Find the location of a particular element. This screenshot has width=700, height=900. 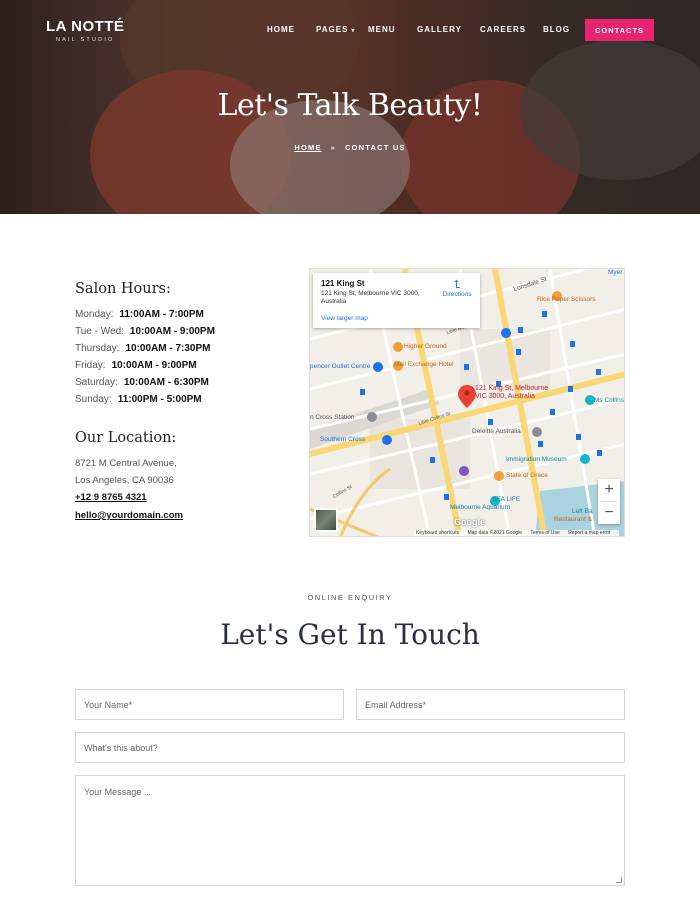

view-larger-map-link: View larger map is located at coordinates (344, 318).